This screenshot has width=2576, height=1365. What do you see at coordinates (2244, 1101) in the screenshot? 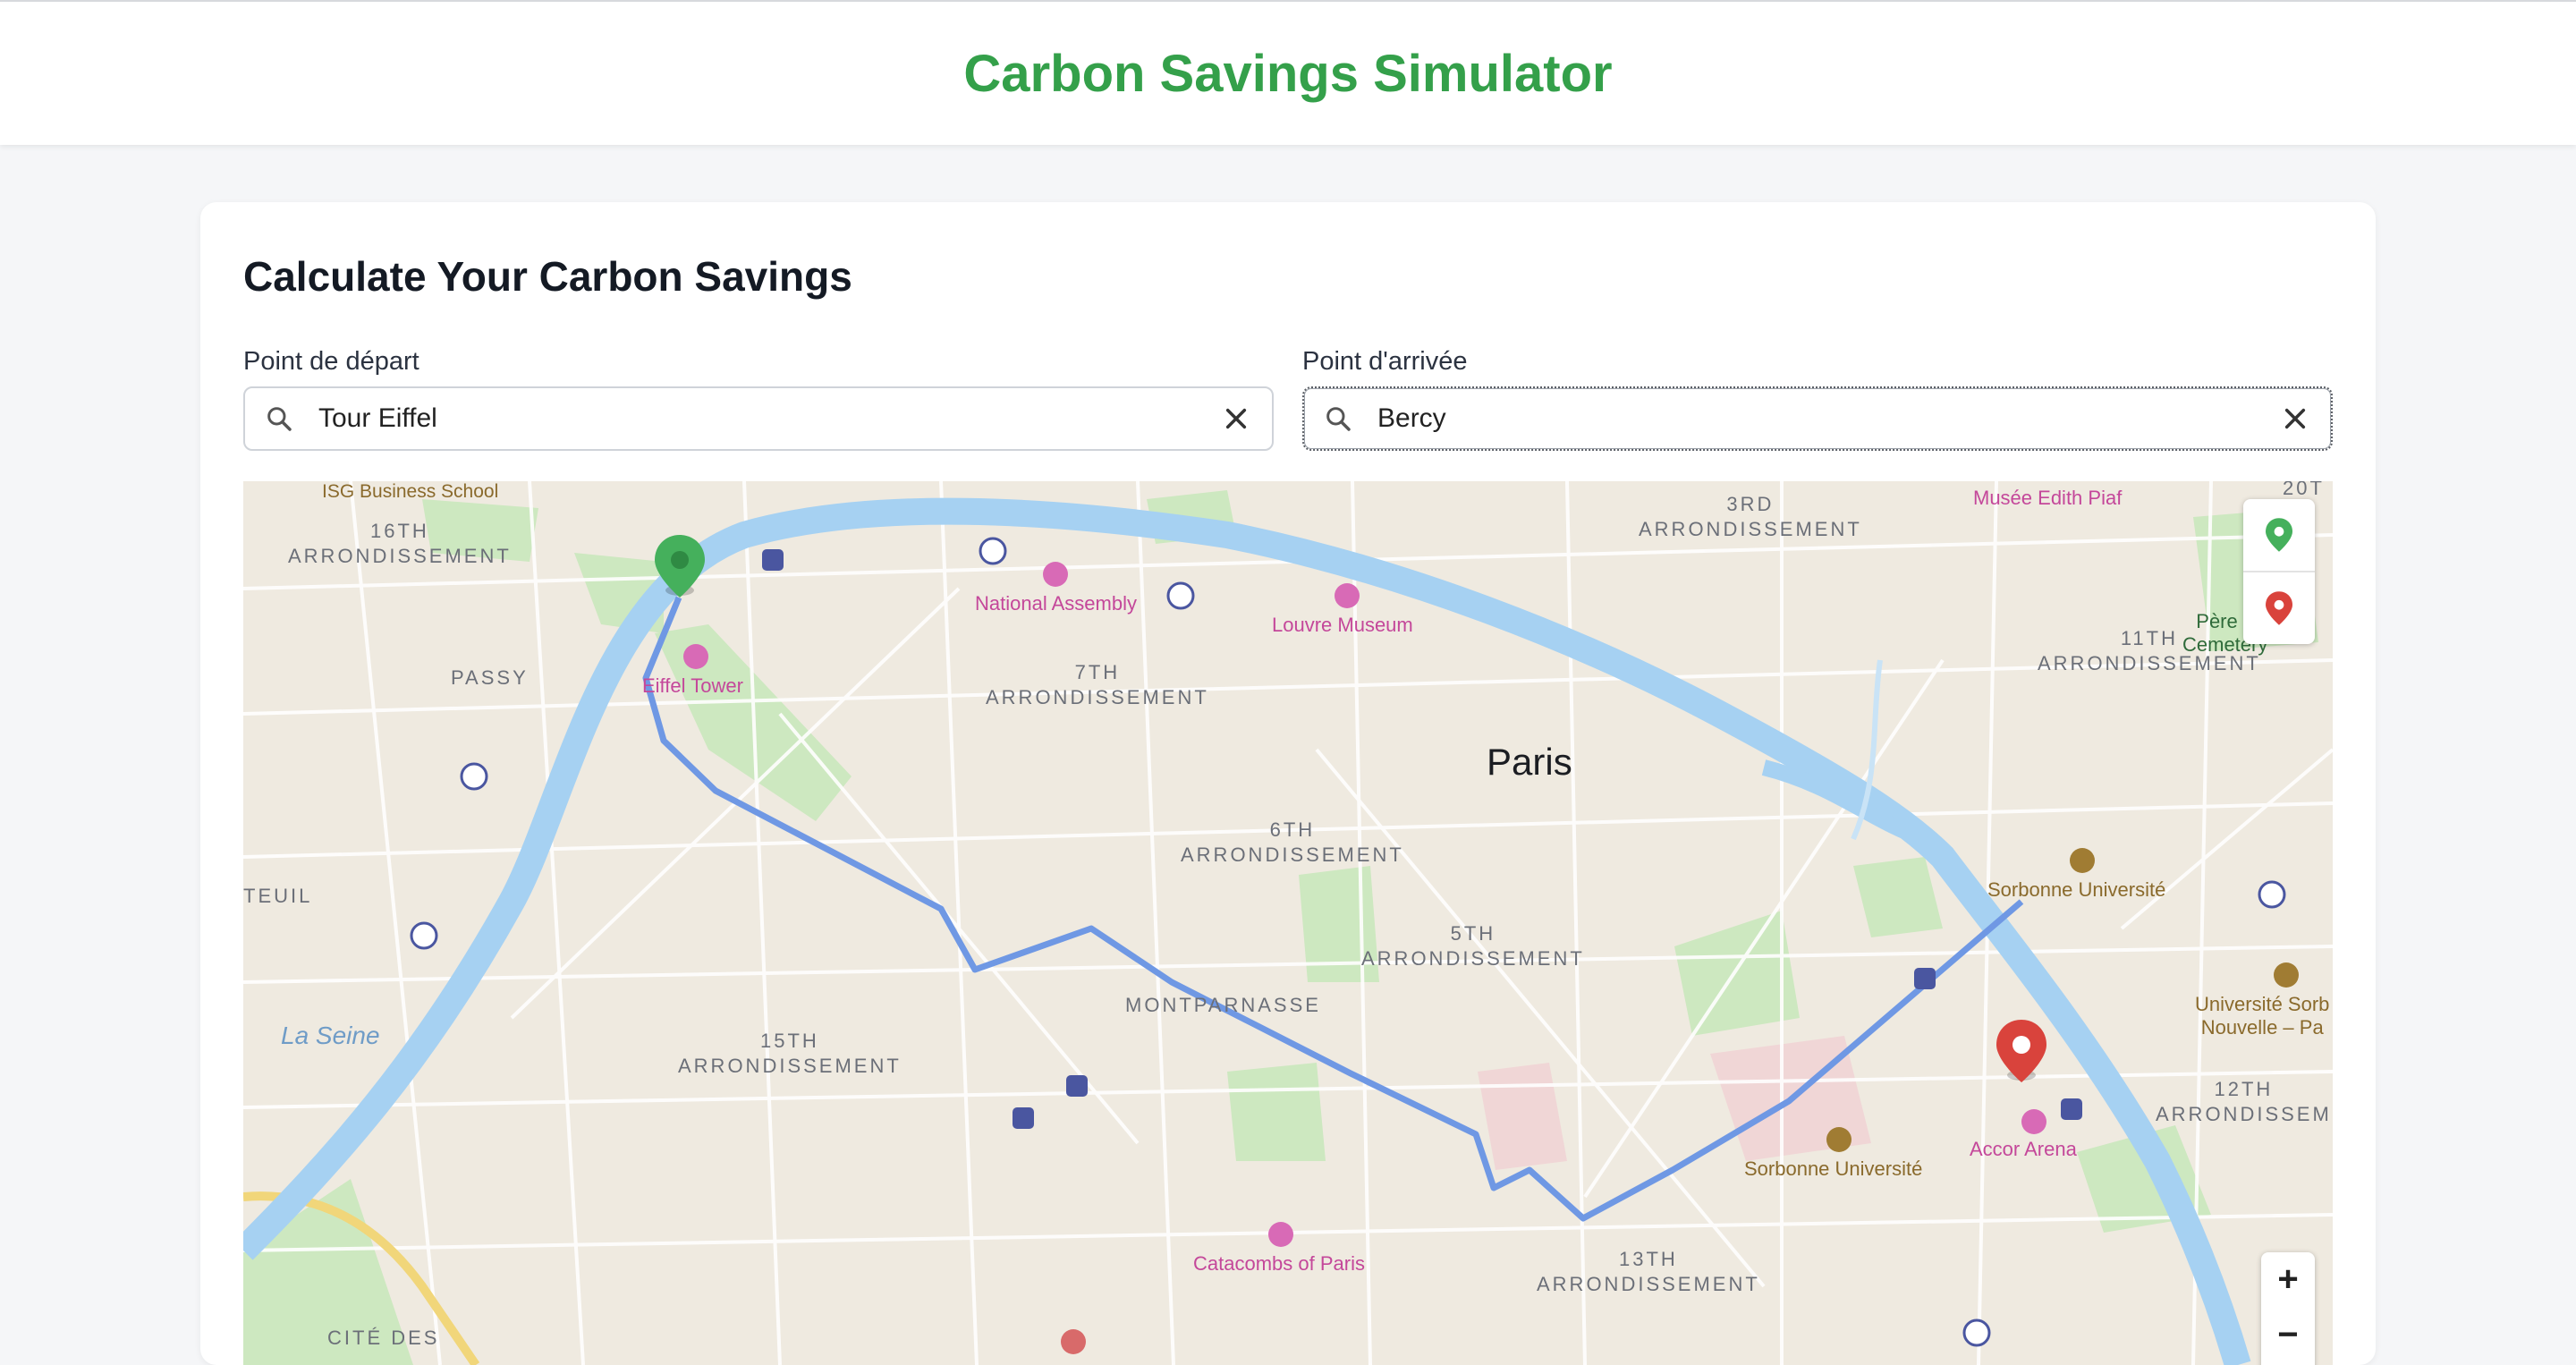
I see `district-12: 12TH ARRONDISSEM` at bounding box center [2244, 1101].